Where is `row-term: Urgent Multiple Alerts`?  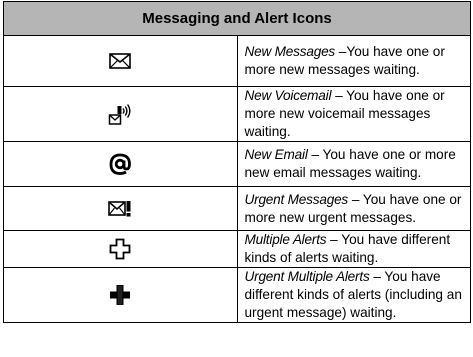
row-term: Urgent Multiple Alerts is located at coordinates (307, 276).